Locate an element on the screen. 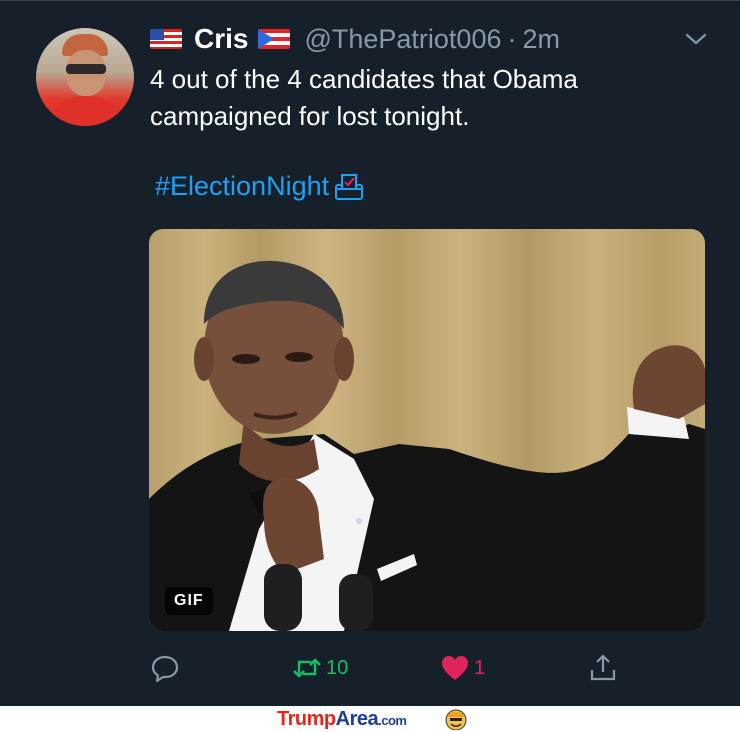  tweet-header: Cris @ThePatriot006 · 2m is located at coordinates (355, 39).